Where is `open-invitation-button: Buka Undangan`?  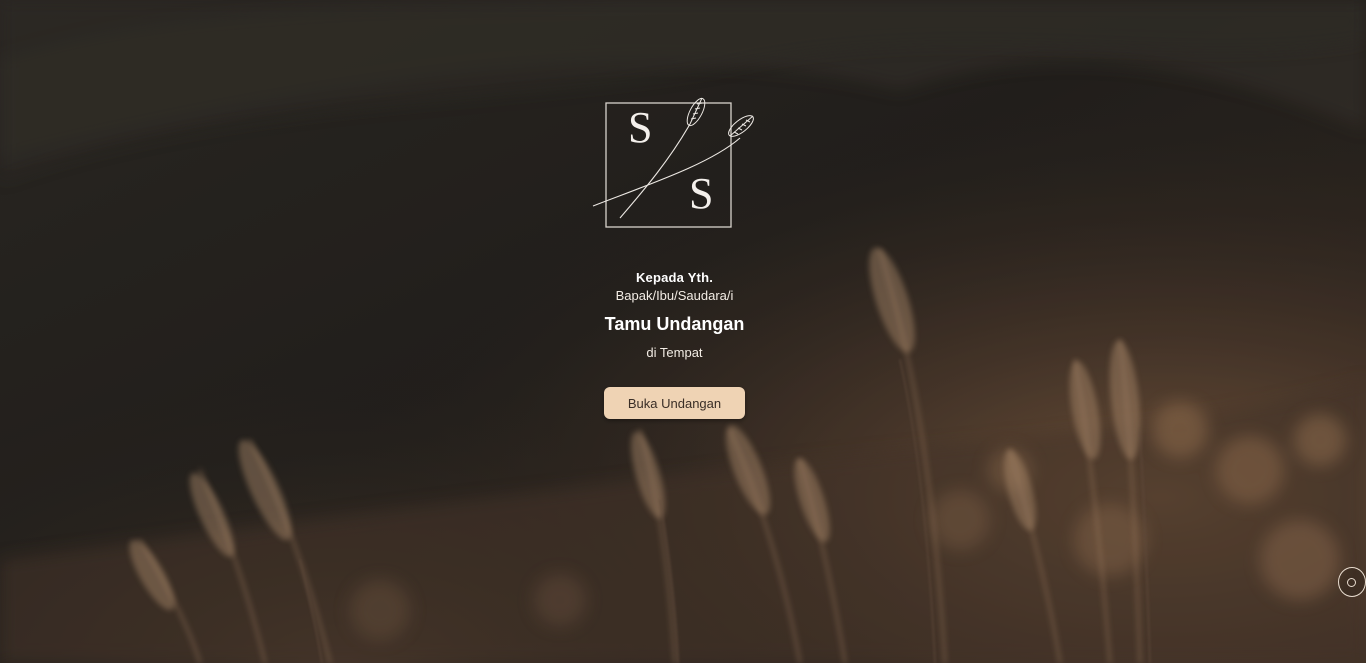
open-invitation-button: Buka Undangan is located at coordinates (674, 403).